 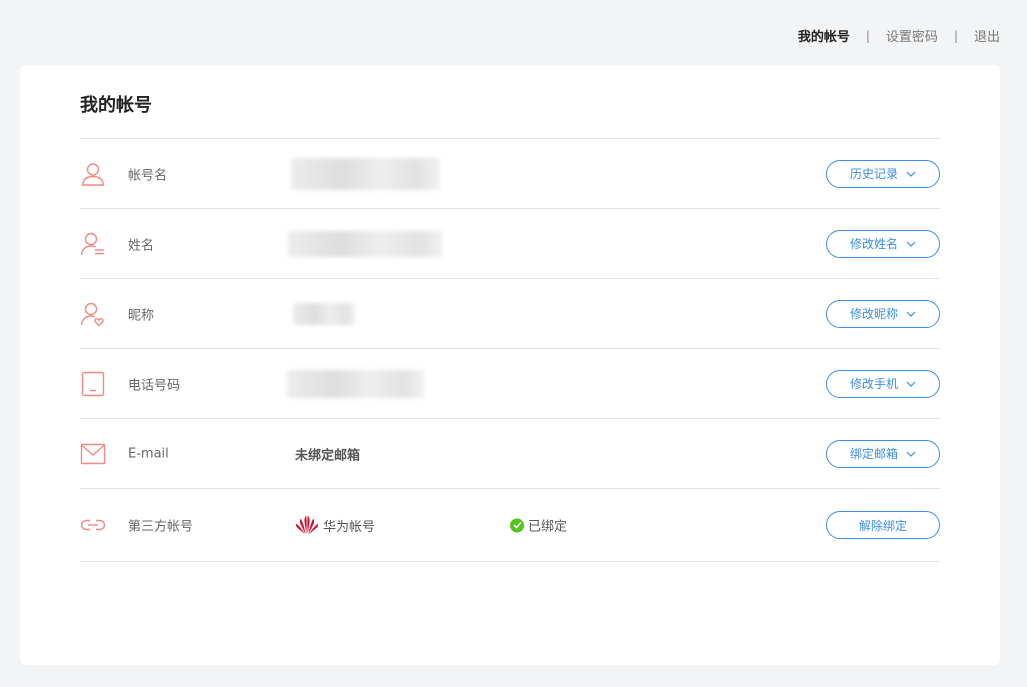 I want to click on row-label: 姓名, so click(x=141, y=245).